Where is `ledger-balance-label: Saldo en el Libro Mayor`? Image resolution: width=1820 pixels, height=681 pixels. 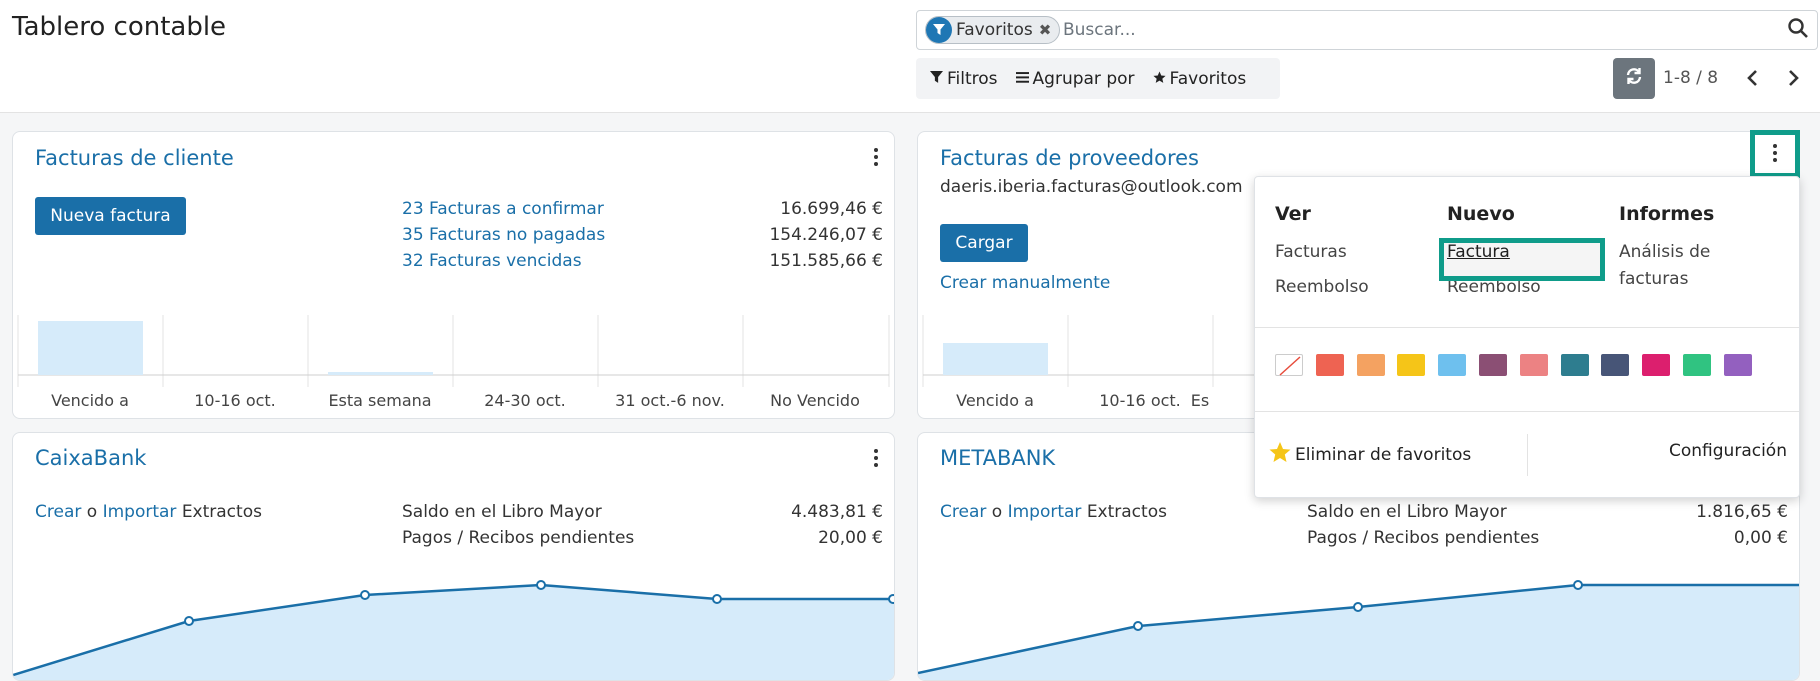
ledger-balance-label: Saldo en el Libro Mayor is located at coordinates (502, 512).